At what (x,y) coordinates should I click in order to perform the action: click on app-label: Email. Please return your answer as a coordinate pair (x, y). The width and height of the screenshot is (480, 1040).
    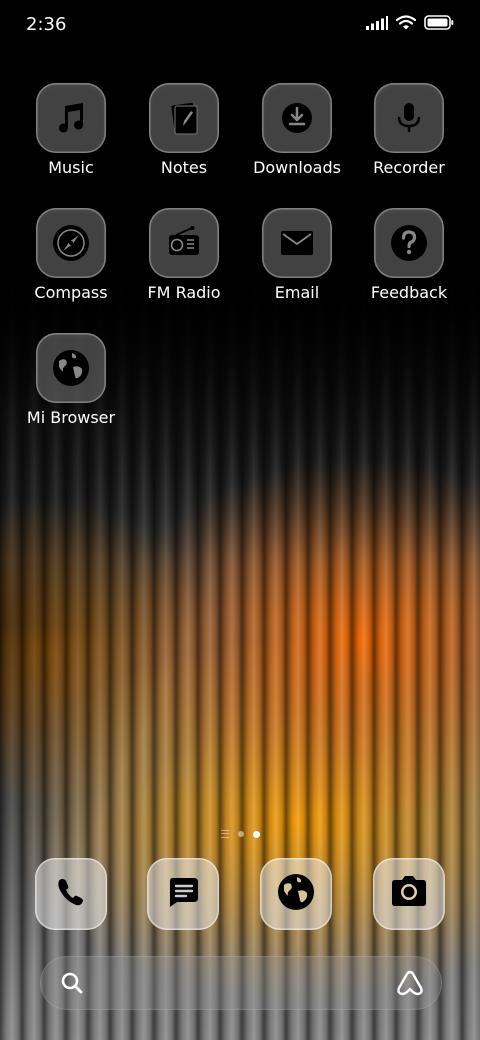
    Looking at the image, I should click on (297, 292).